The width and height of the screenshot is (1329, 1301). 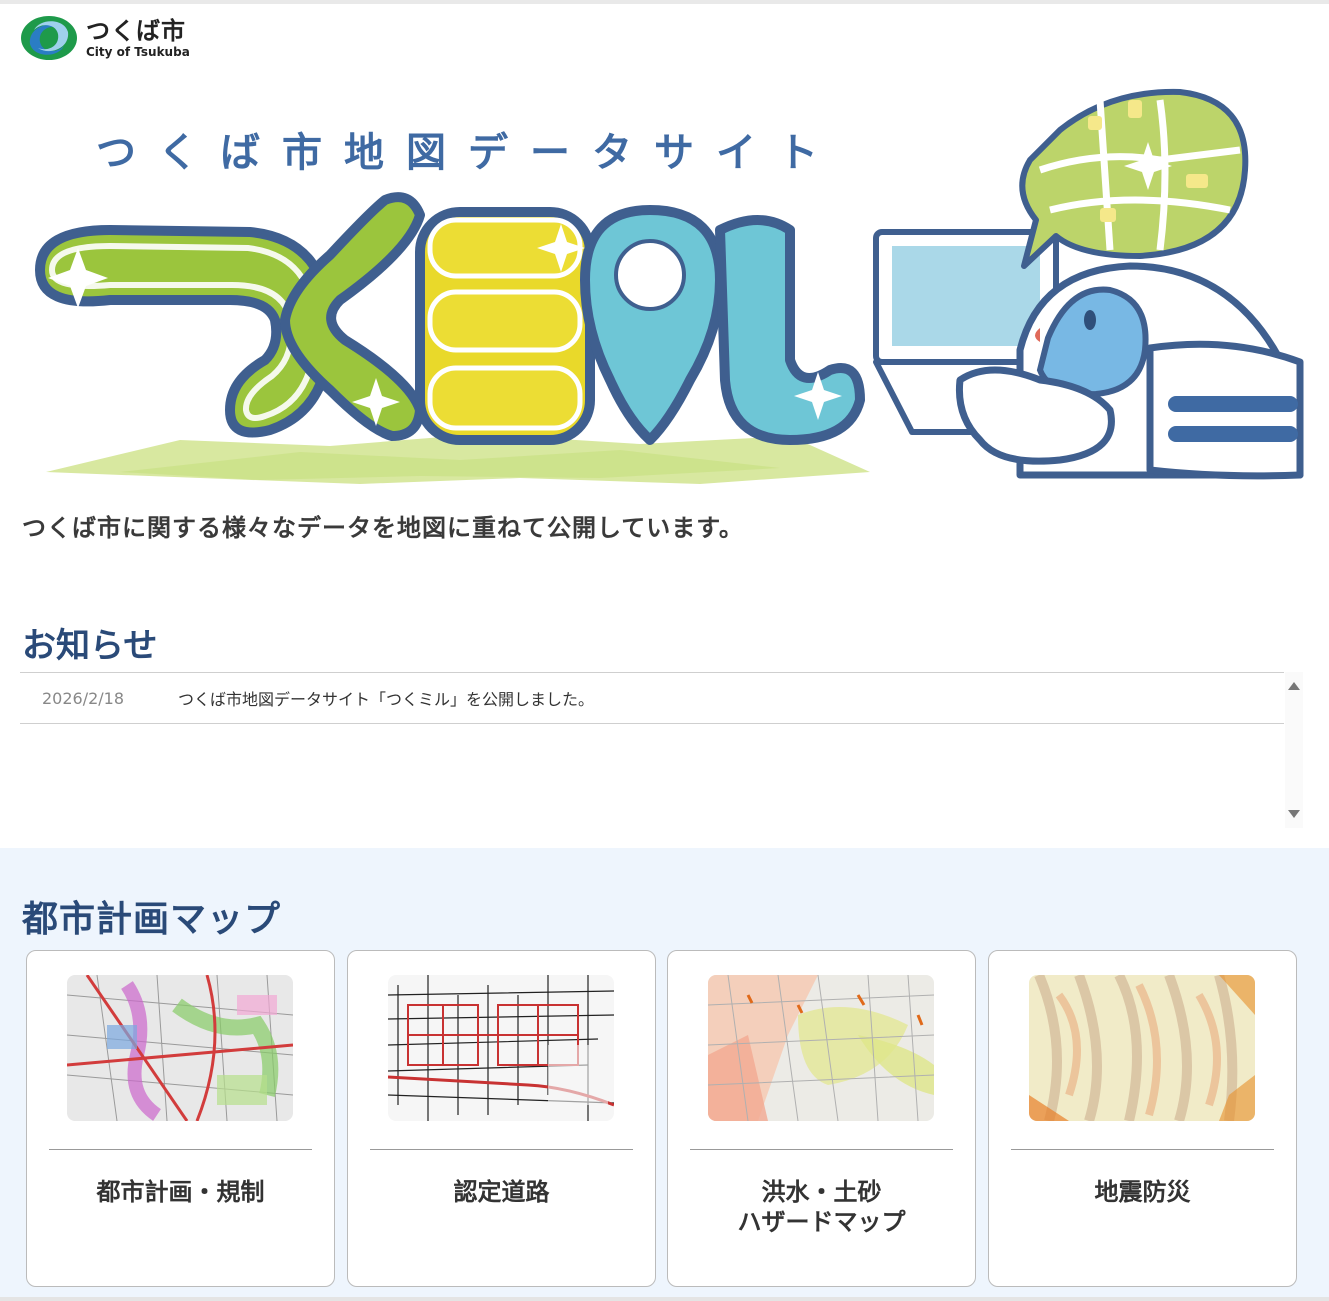 What do you see at coordinates (83, 698) in the screenshot?
I see `news-date: 2026/2/18` at bounding box center [83, 698].